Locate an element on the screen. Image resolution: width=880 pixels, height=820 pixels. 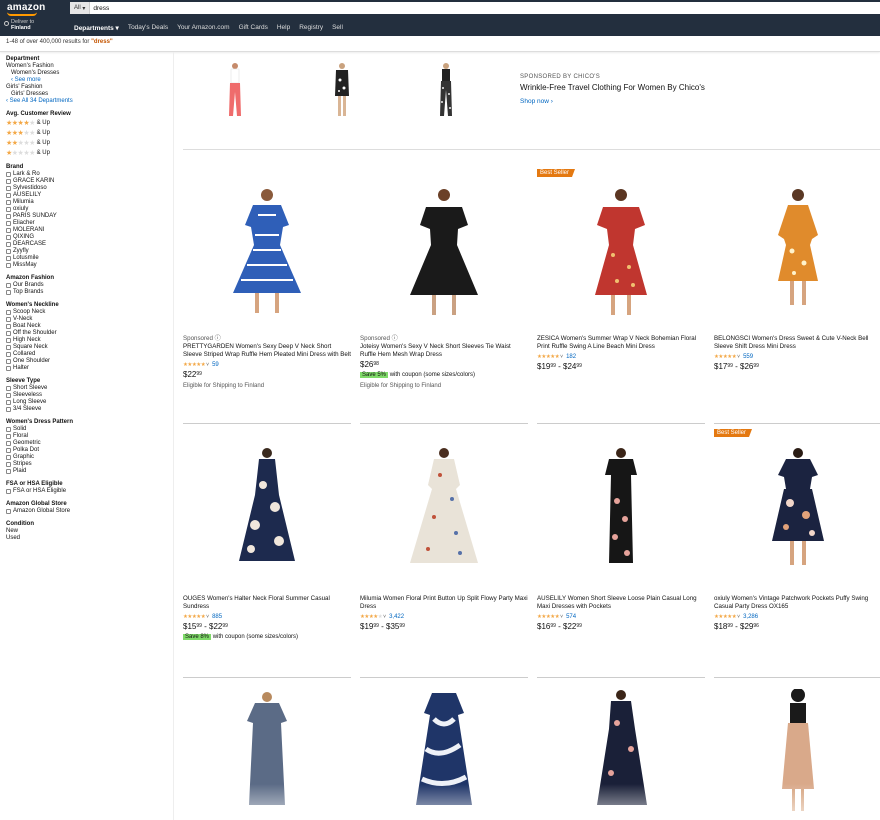
see-more-link: ‹ See more is located at coordinates (86, 80).